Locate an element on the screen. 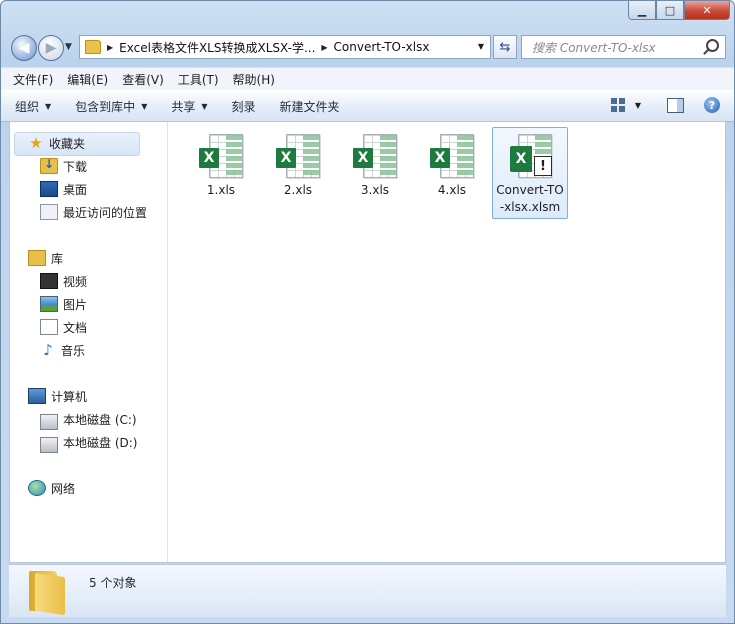 This screenshot has height=624, width=735. folder-icon is located at coordinates (93, 47).